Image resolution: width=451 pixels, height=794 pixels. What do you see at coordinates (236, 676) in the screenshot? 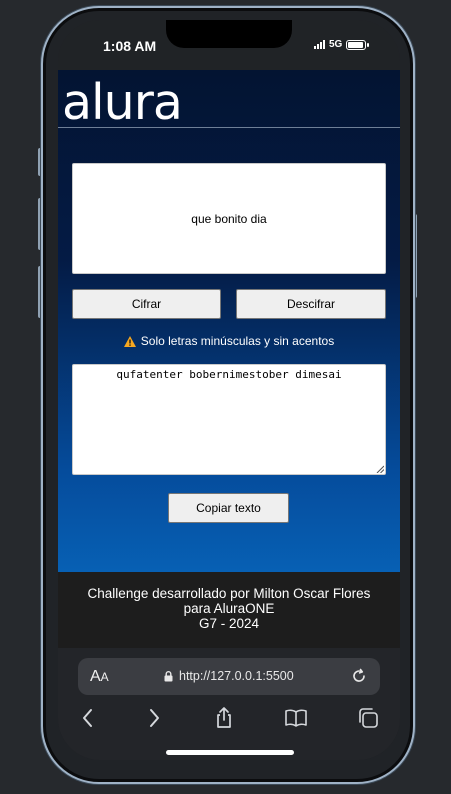
I see `url-text: http://127.0.0.1:5500` at bounding box center [236, 676].